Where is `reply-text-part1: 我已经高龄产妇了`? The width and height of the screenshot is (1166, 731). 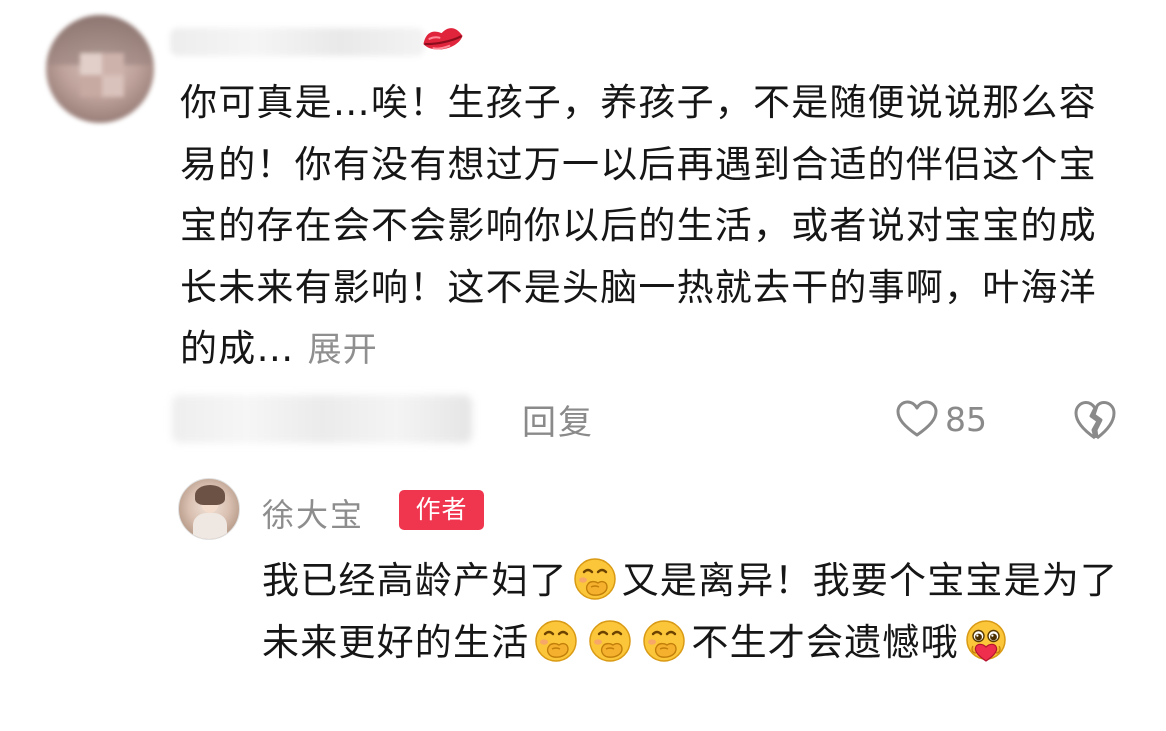
reply-text-part1: 我已经高龄产妇了 is located at coordinates (415, 580).